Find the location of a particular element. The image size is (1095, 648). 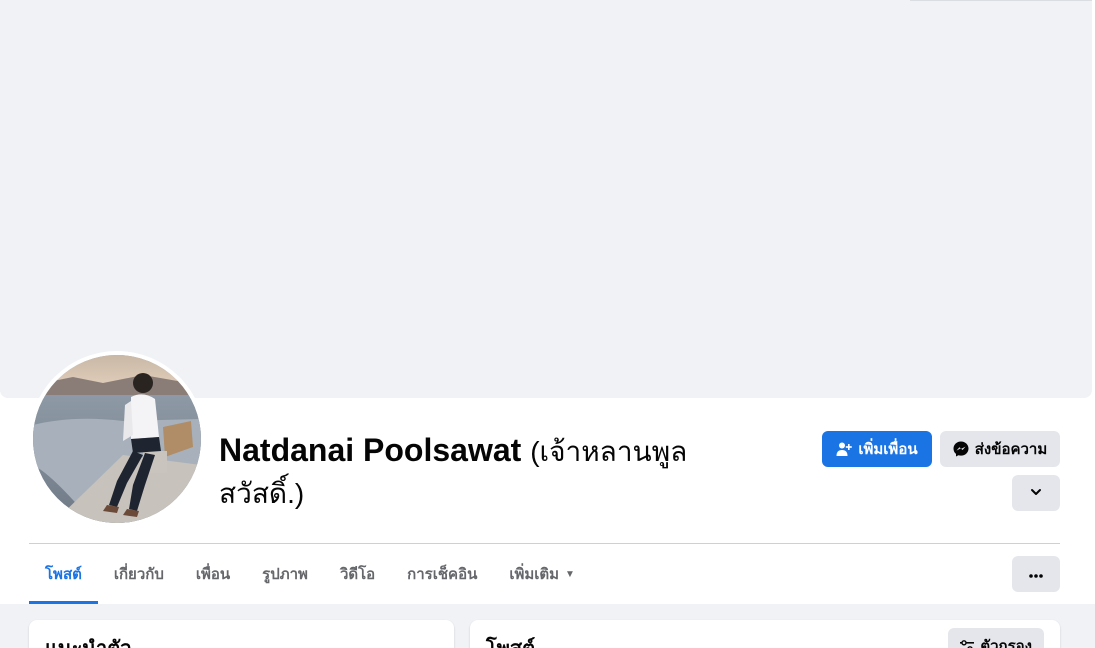

tab-friends: เพื่อน is located at coordinates (213, 574).